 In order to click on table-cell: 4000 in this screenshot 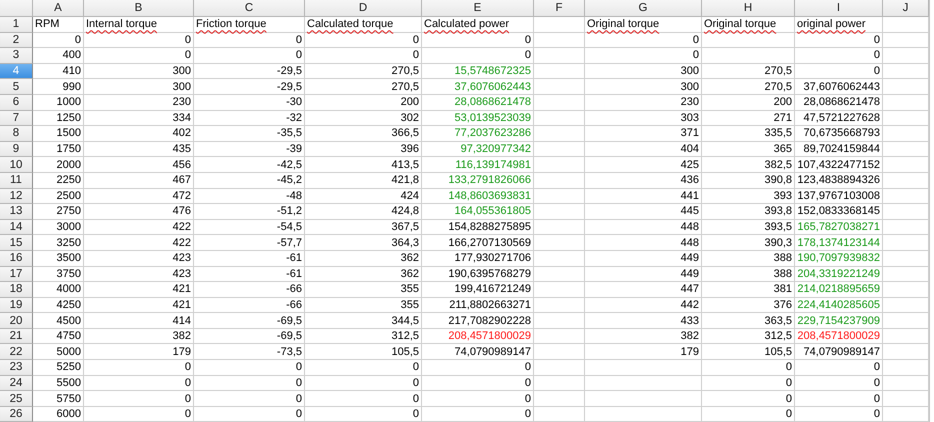, I will do `click(58, 290)`.